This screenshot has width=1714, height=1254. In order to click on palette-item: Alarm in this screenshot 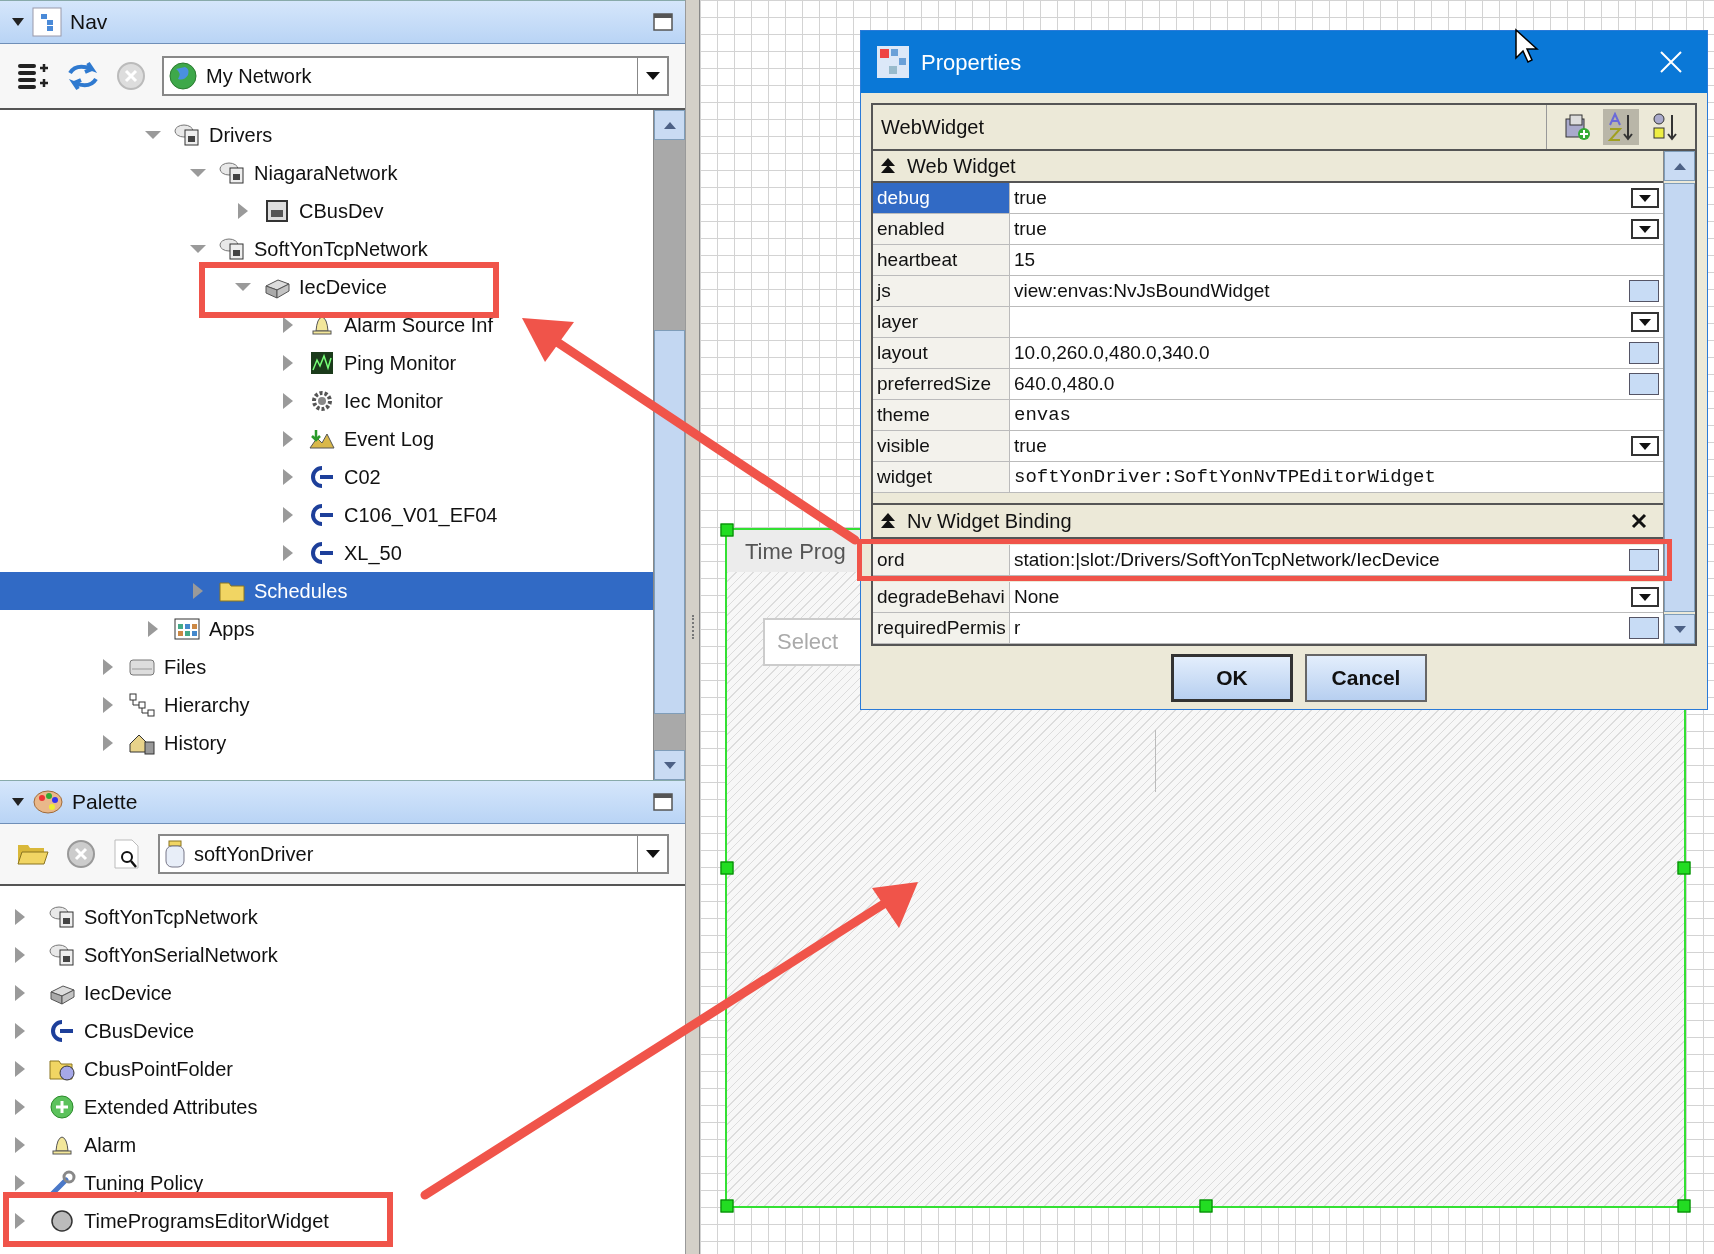, I will do `click(342, 1145)`.